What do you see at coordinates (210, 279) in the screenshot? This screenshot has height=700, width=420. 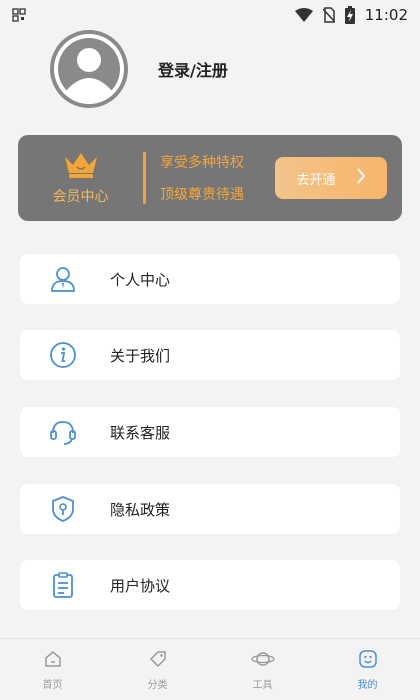 I see `menu-item-personal-center: 个人中心` at bounding box center [210, 279].